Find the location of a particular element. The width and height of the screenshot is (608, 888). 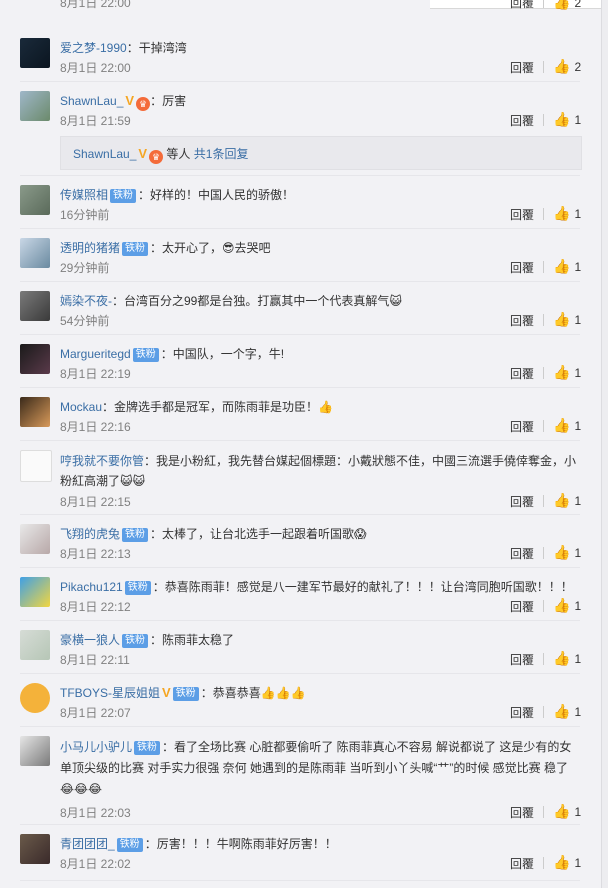

comment-item: TFBOYS-星辰姐姐 V 铁粉 ：恭喜恭喜👍👍👍 8月1日 22:07 回覆 👍 1 is located at coordinates (300, 703).